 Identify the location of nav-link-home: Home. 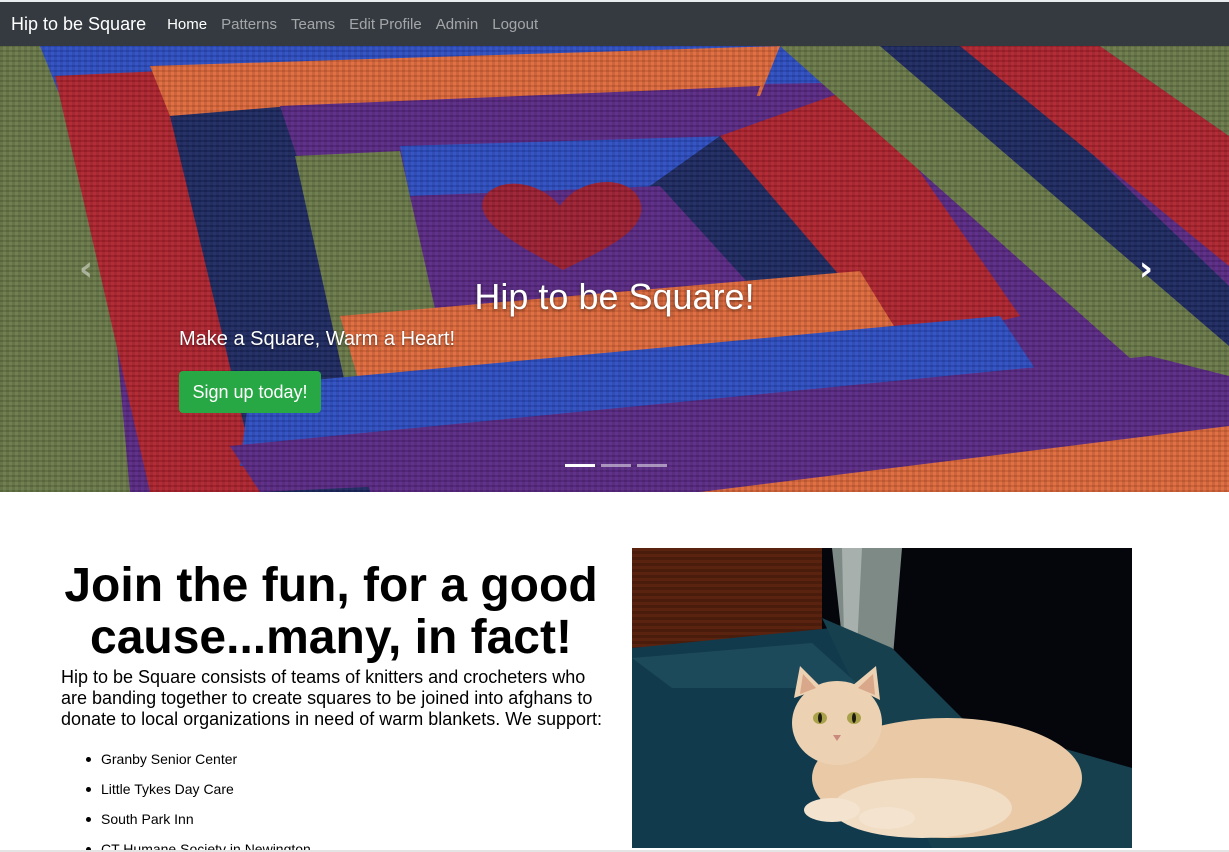
(187, 24).